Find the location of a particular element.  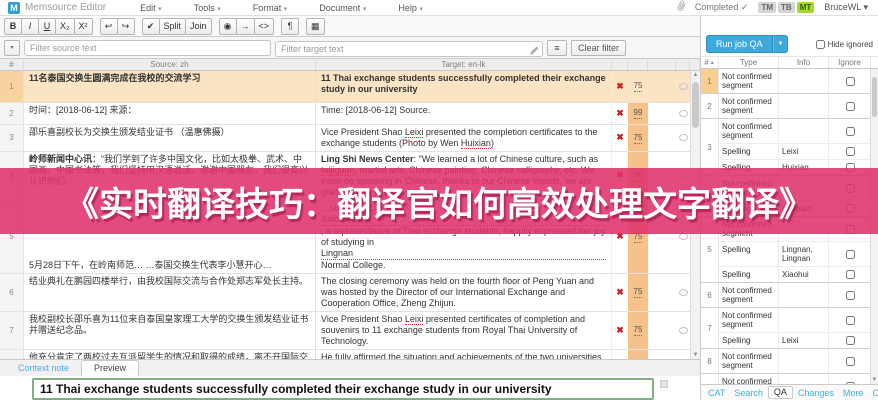

source-cell: 邵乐喜副校长为交换生颁发结业证书 （温惠佛摄） is located at coordinates (170, 137).